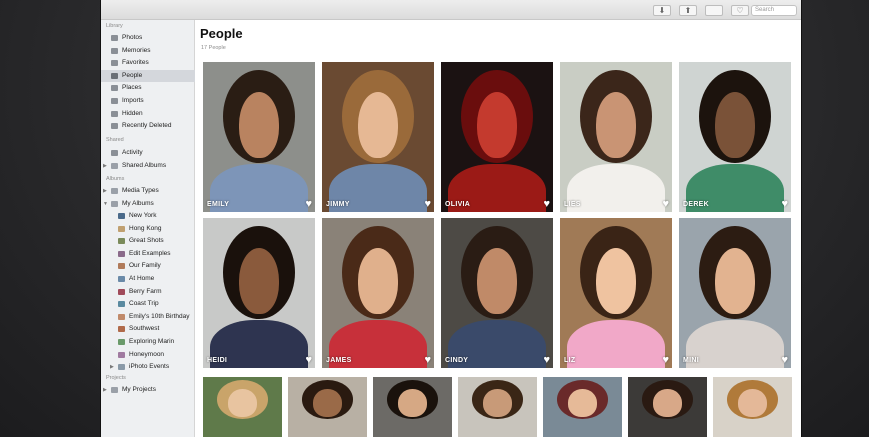 Image resolution: width=869 pixels, height=437 pixels. I want to click on clock-icon, so click(114, 101).